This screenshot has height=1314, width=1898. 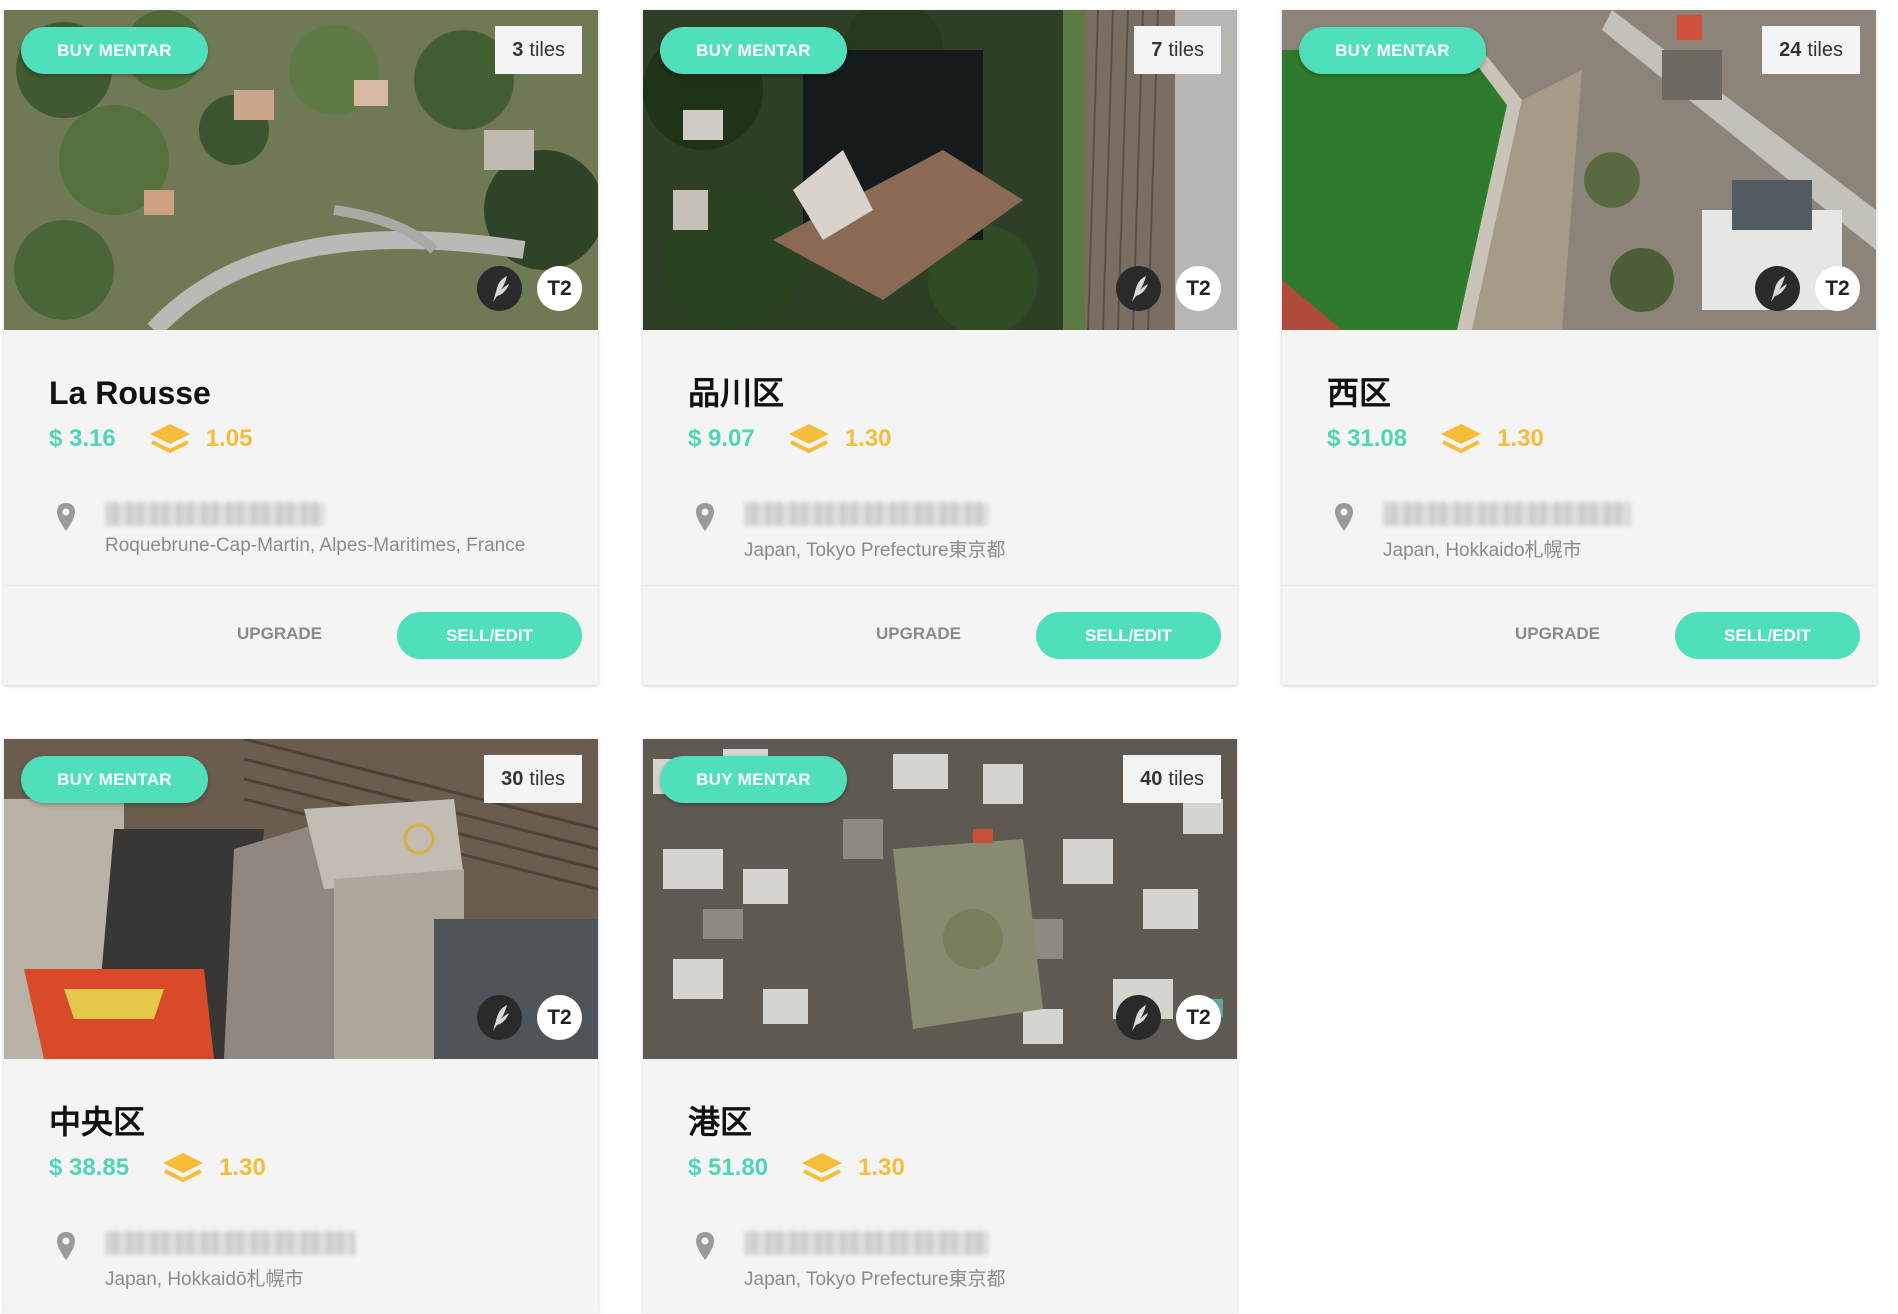 What do you see at coordinates (736, 393) in the screenshot?
I see `property-title: 品川区` at bounding box center [736, 393].